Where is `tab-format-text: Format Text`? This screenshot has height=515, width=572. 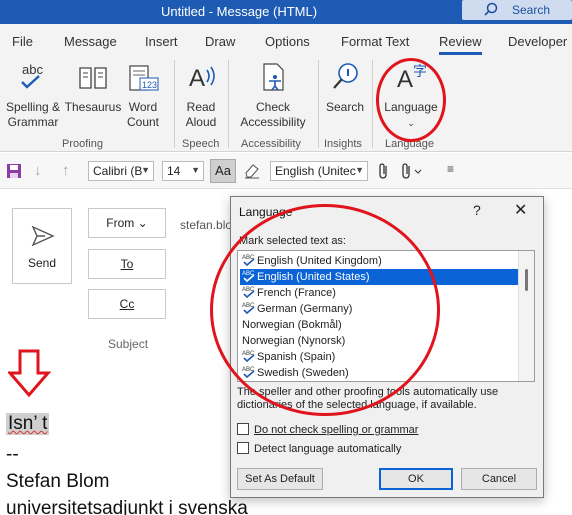 tab-format-text: Format Text is located at coordinates (375, 41).